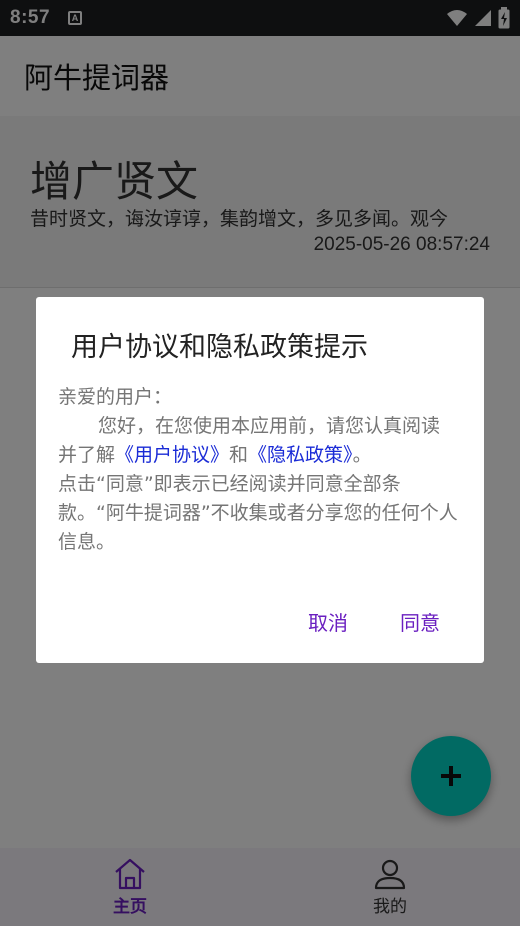 The width and height of the screenshot is (520, 926). Describe the element at coordinates (172, 455) in the screenshot. I see `user-agreement-link: 《用户协议》` at that location.